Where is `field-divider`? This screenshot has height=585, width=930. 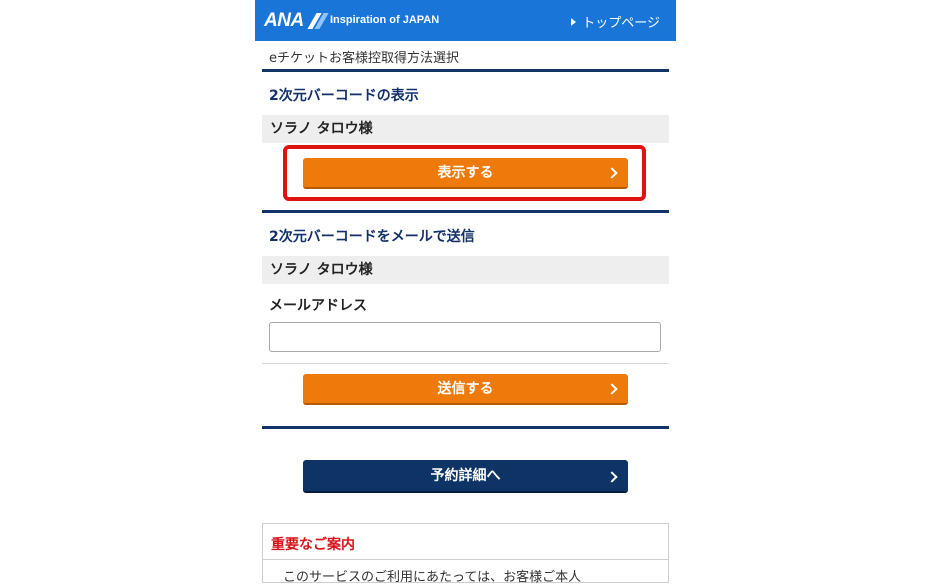 field-divider is located at coordinates (465, 363).